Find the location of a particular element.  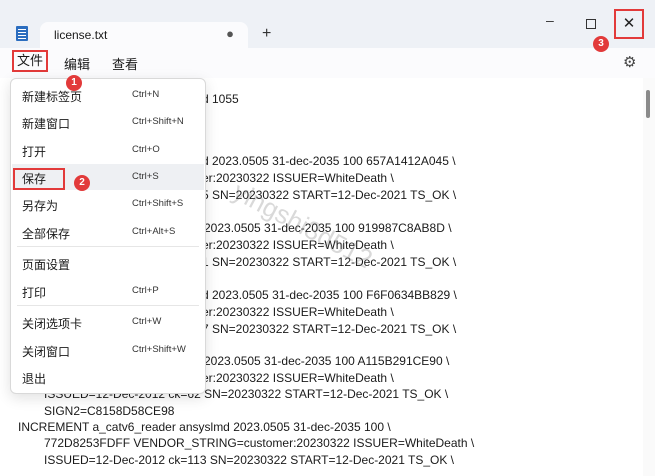

menu-item-shortcut: Ctrl+O is located at coordinates (146, 149).